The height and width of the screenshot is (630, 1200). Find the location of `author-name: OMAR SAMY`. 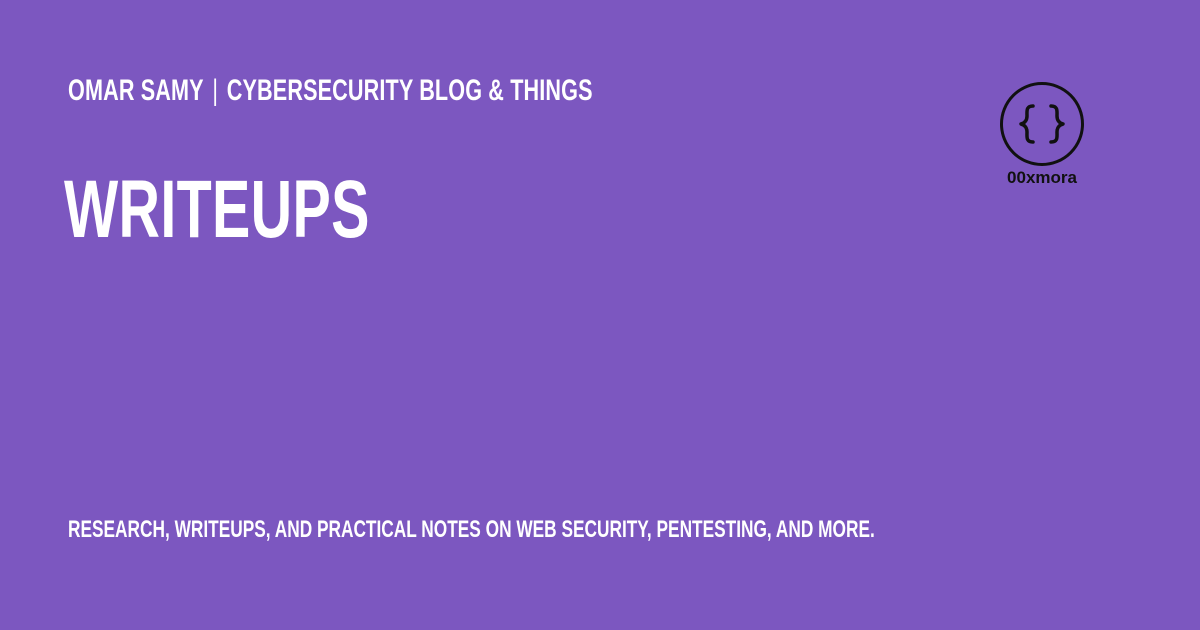

author-name: OMAR SAMY is located at coordinates (136, 90).